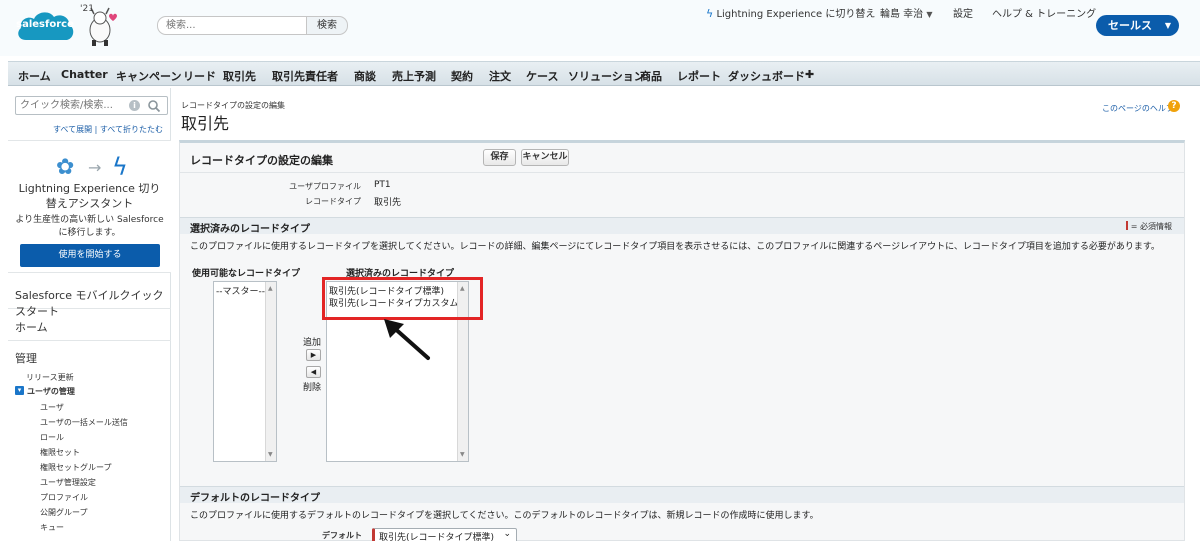 The height and width of the screenshot is (541, 1200). Describe the element at coordinates (65, 167) in the screenshot. I see `flower-icon: ✿` at that location.